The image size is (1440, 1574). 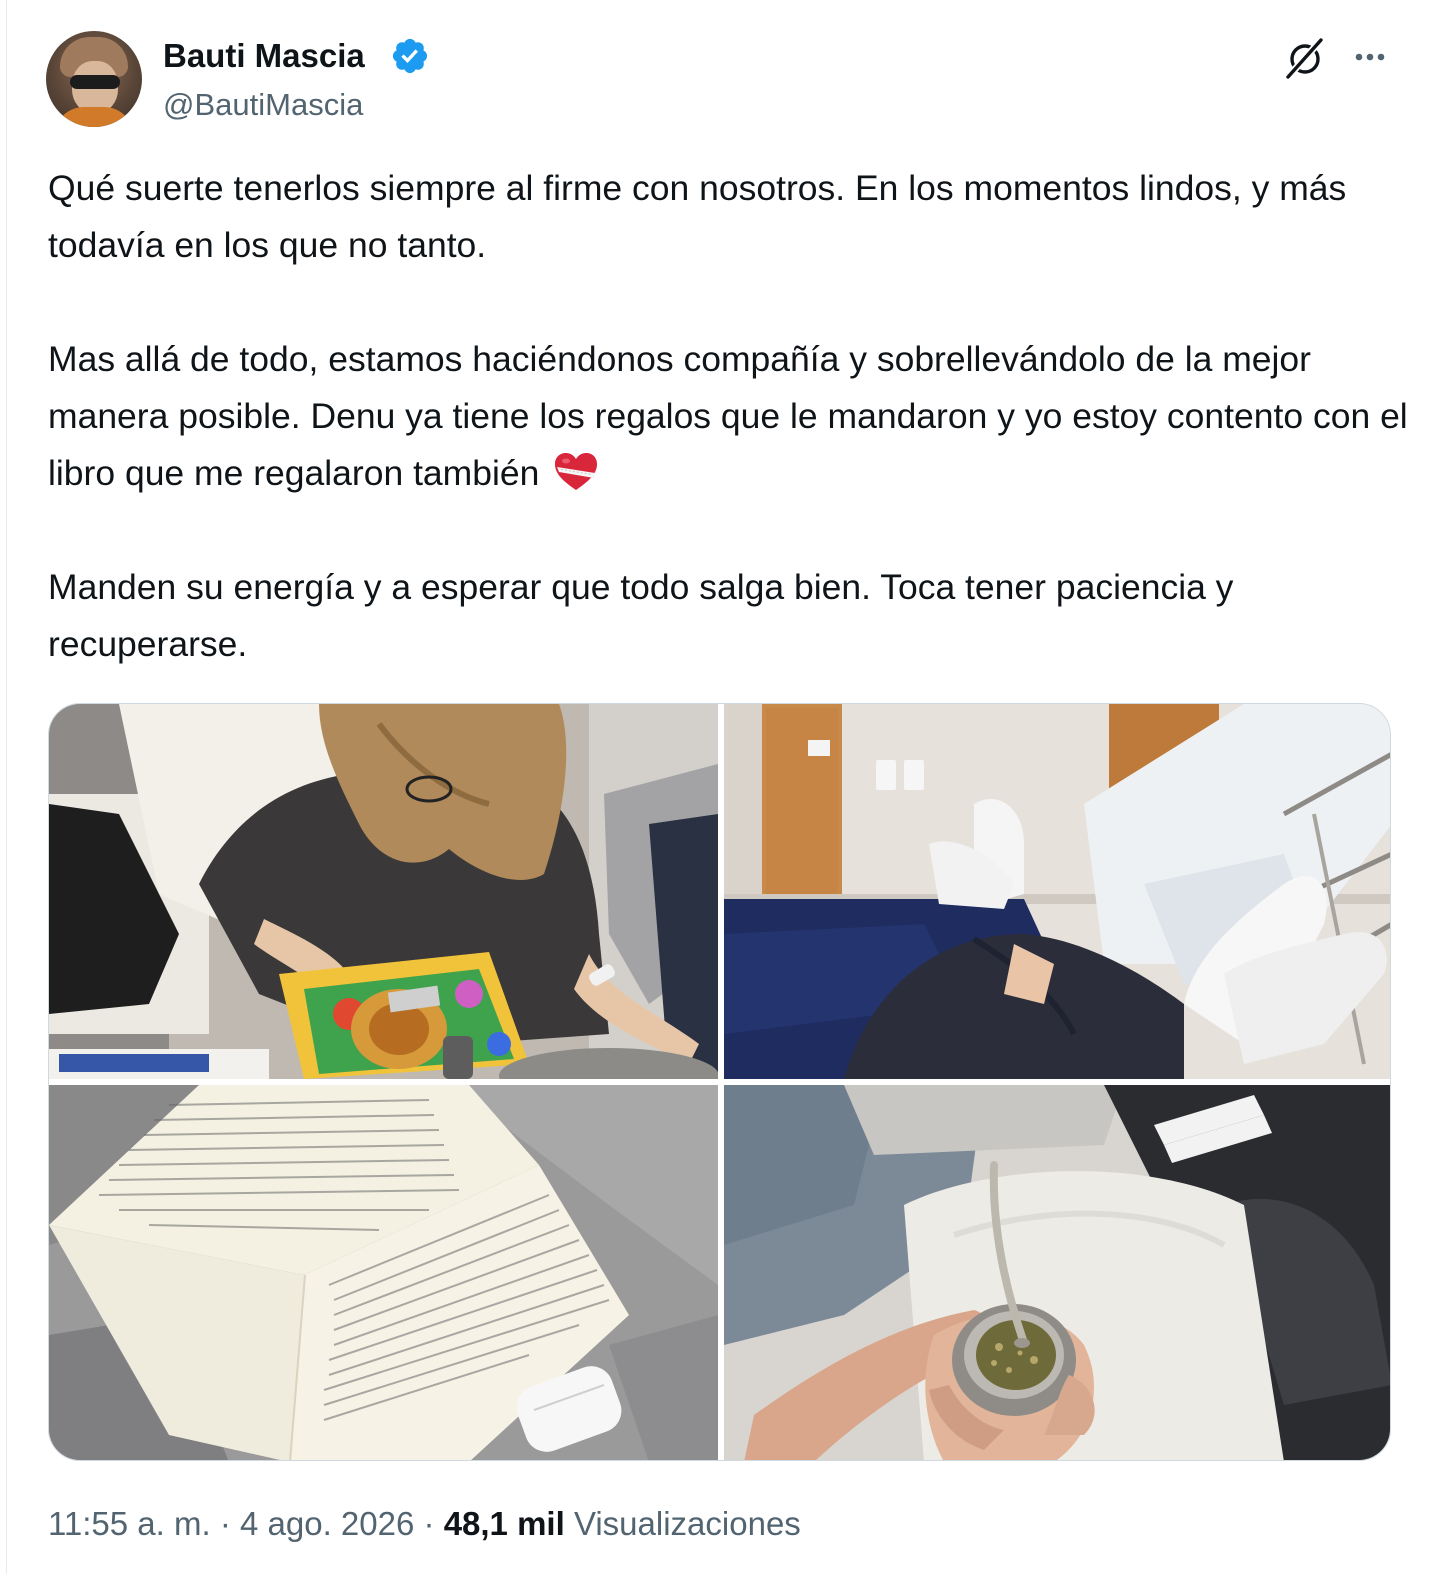 I want to click on timeline-divider, so click(x=6, y=787).